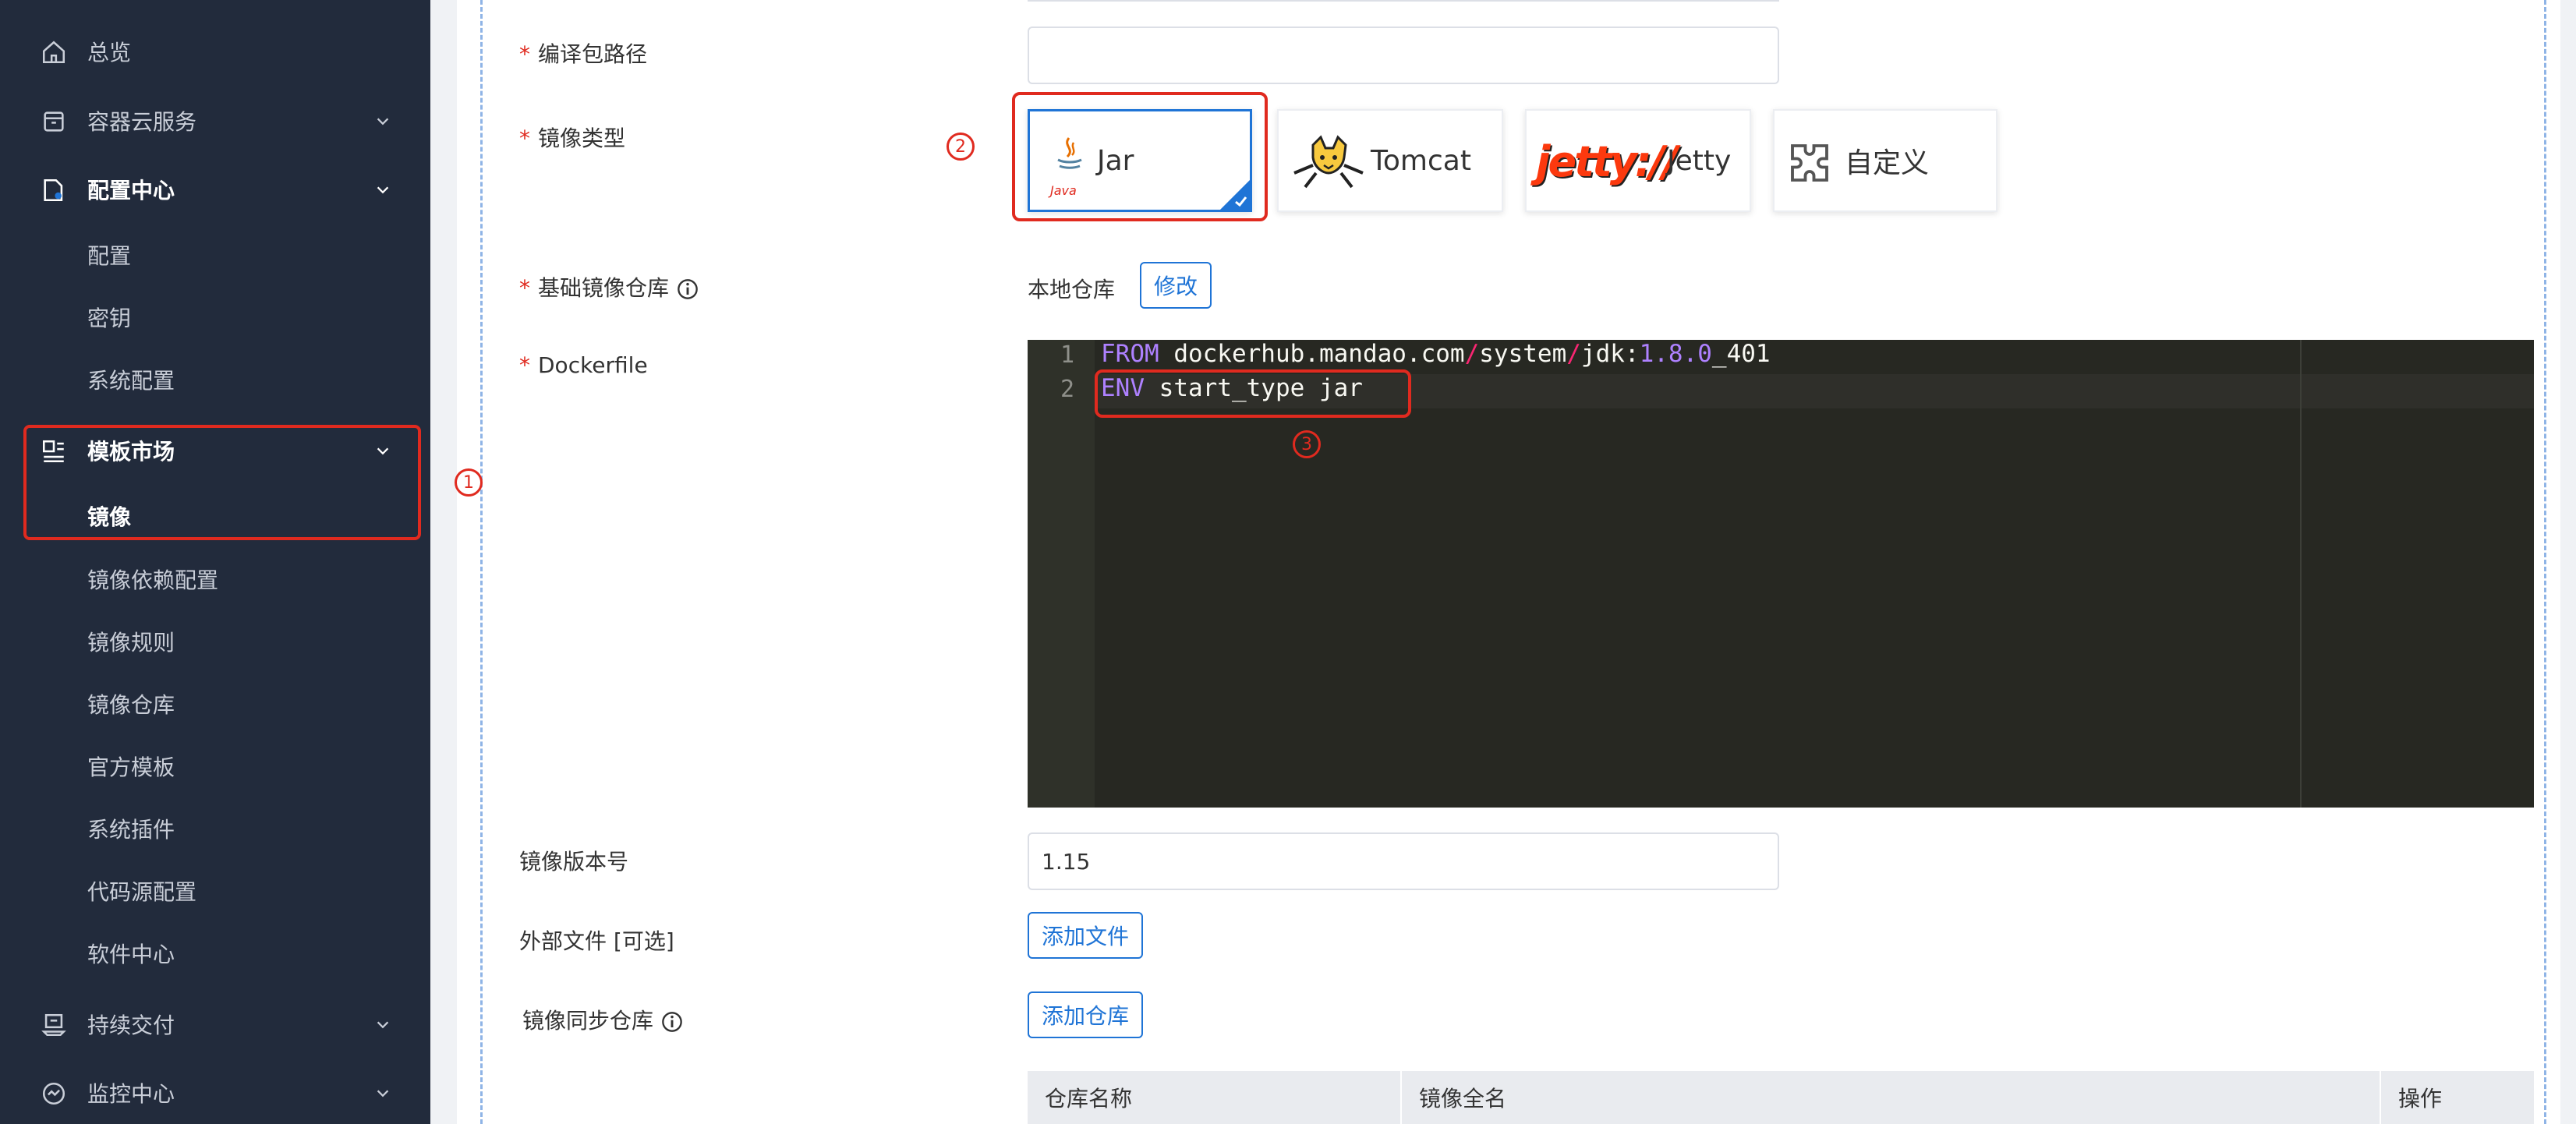 The image size is (2576, 1124). What do you see at coordinates (54, 121) in the screenshot?
I see `container-icon` at bounding box center [54, 121].